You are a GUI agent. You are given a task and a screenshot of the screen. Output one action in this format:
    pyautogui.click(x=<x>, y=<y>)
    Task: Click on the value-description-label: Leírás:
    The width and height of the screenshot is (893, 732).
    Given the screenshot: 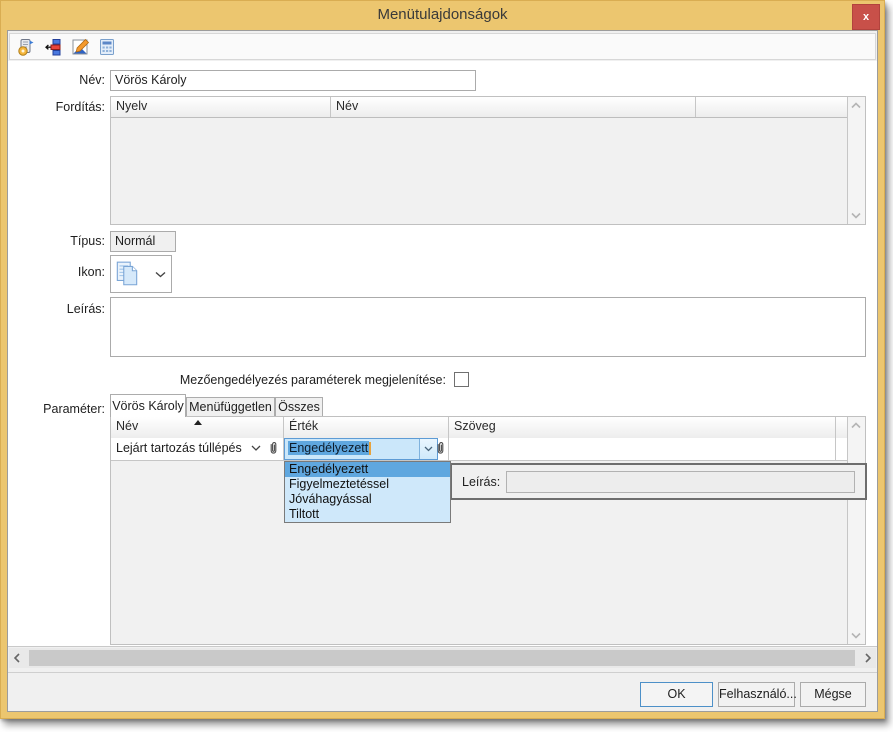 What is the action you would take?
    pyautogui.click(x=481, y=481)
    